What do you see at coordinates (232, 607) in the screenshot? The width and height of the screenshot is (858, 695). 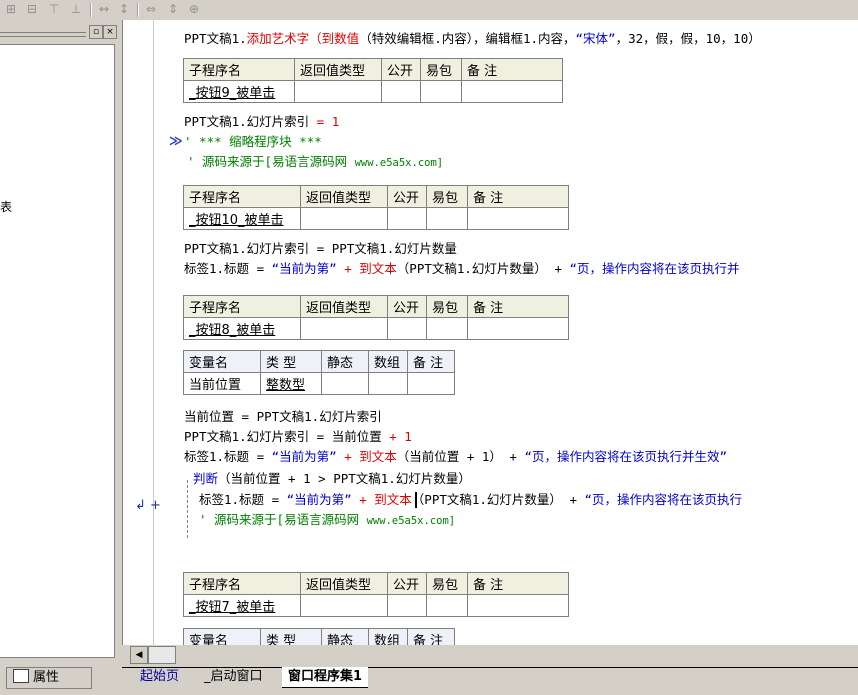 I see `subroutine-name: _按钮7_被单击` at bounding box center [232, 607].